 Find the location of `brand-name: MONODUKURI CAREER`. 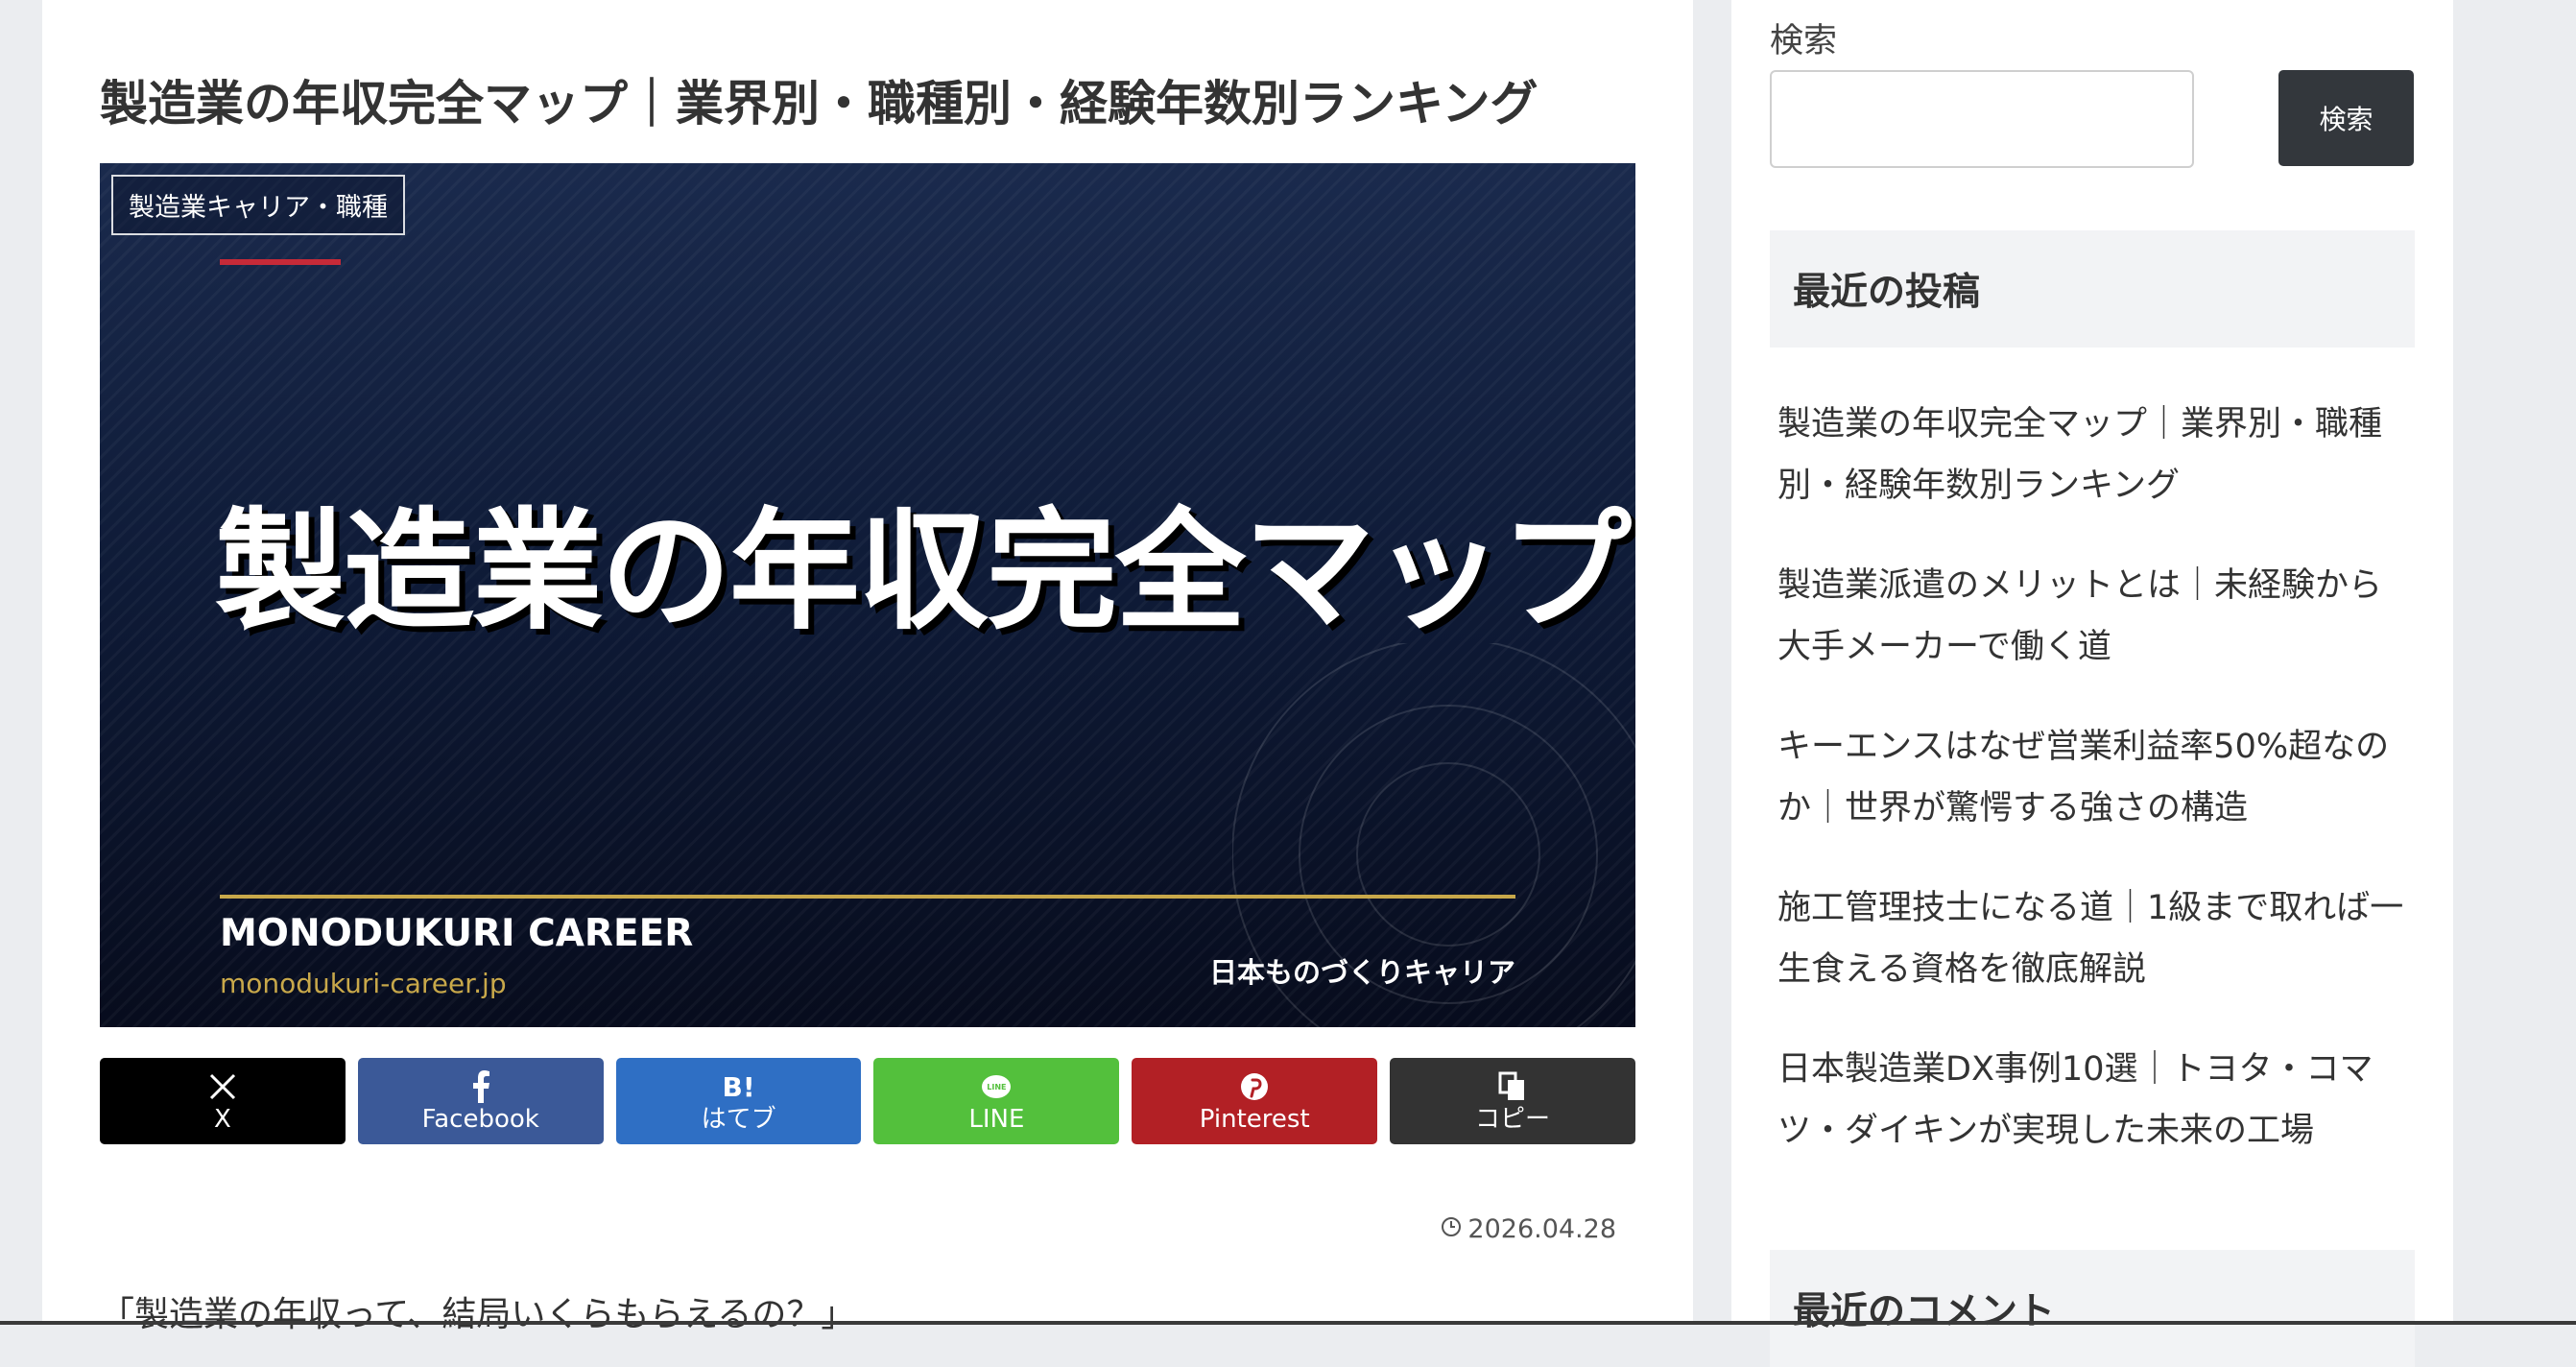

brand-name: MONODUKURI CAREER is located at coordinates (457, 933).